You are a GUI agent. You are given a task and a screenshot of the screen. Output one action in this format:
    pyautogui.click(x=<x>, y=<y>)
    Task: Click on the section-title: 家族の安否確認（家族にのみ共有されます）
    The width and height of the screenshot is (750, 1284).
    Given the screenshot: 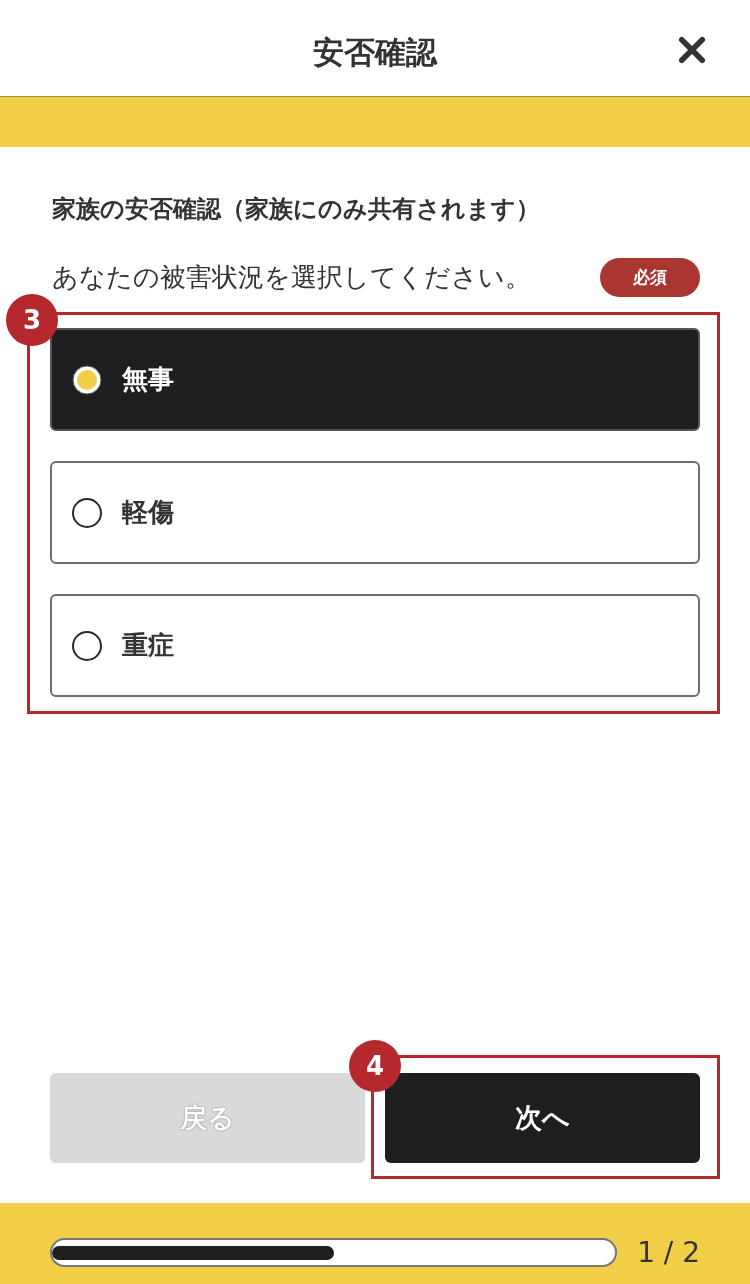 What is the action you would take?
    pyautogui.click(x=296, y=209)
    